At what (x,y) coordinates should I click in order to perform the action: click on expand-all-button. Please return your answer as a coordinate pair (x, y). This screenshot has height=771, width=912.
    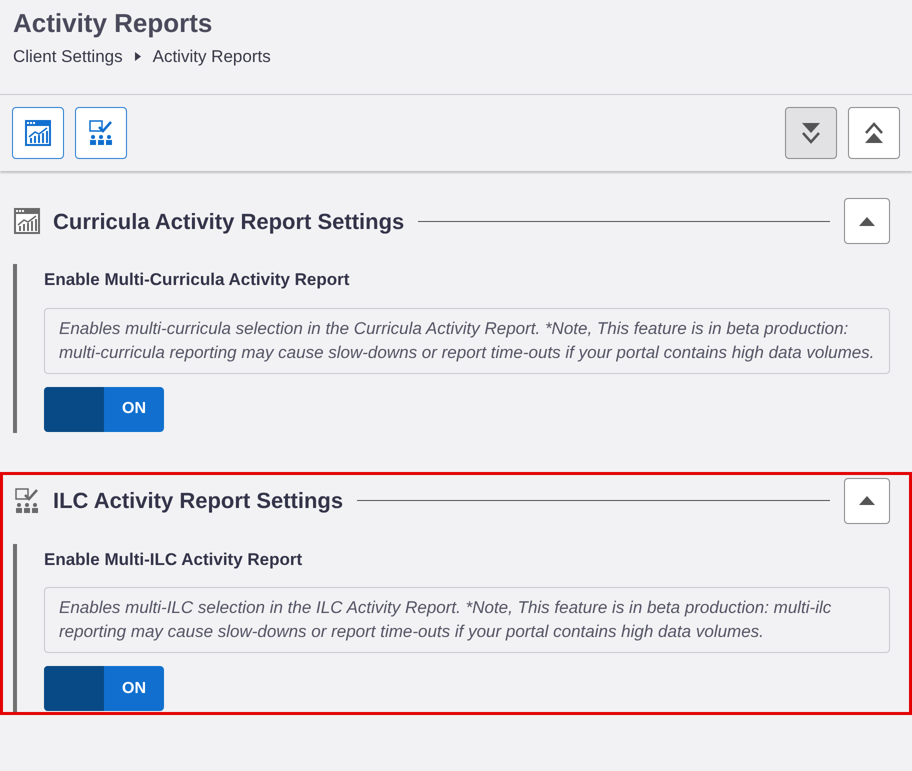
    Looking at the image, I should click on (811, 133).